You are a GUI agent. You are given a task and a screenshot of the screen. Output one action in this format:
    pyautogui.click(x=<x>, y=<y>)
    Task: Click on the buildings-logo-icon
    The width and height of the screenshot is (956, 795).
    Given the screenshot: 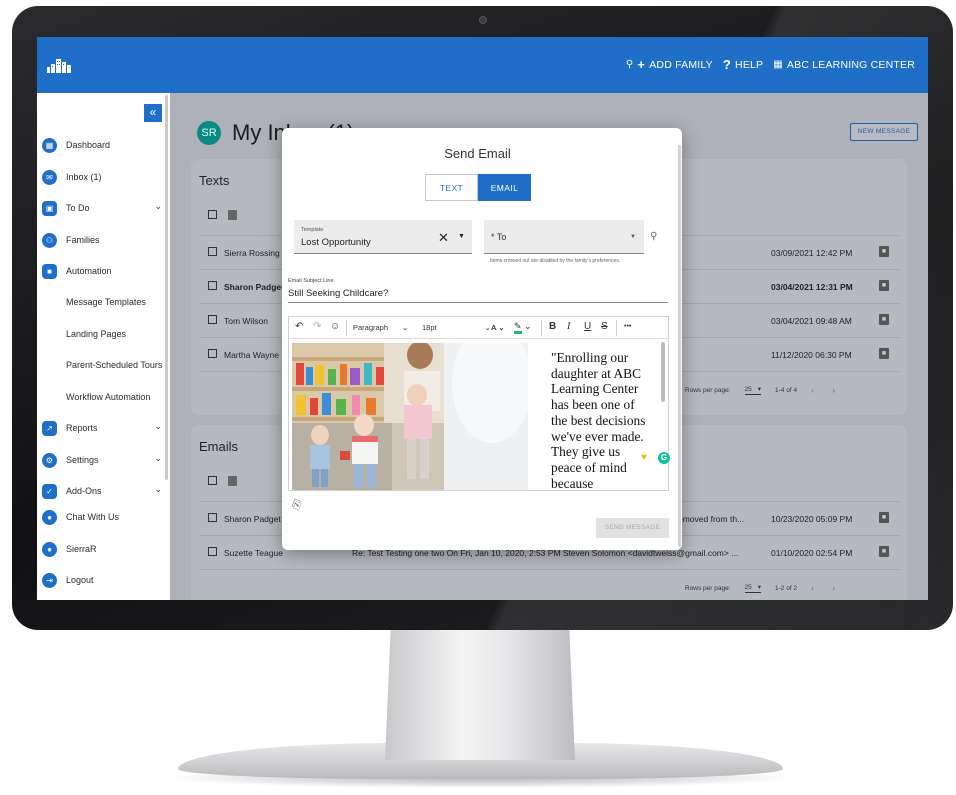 What is the action you would take?
    pyautogui.click(x=59, y=65)
    